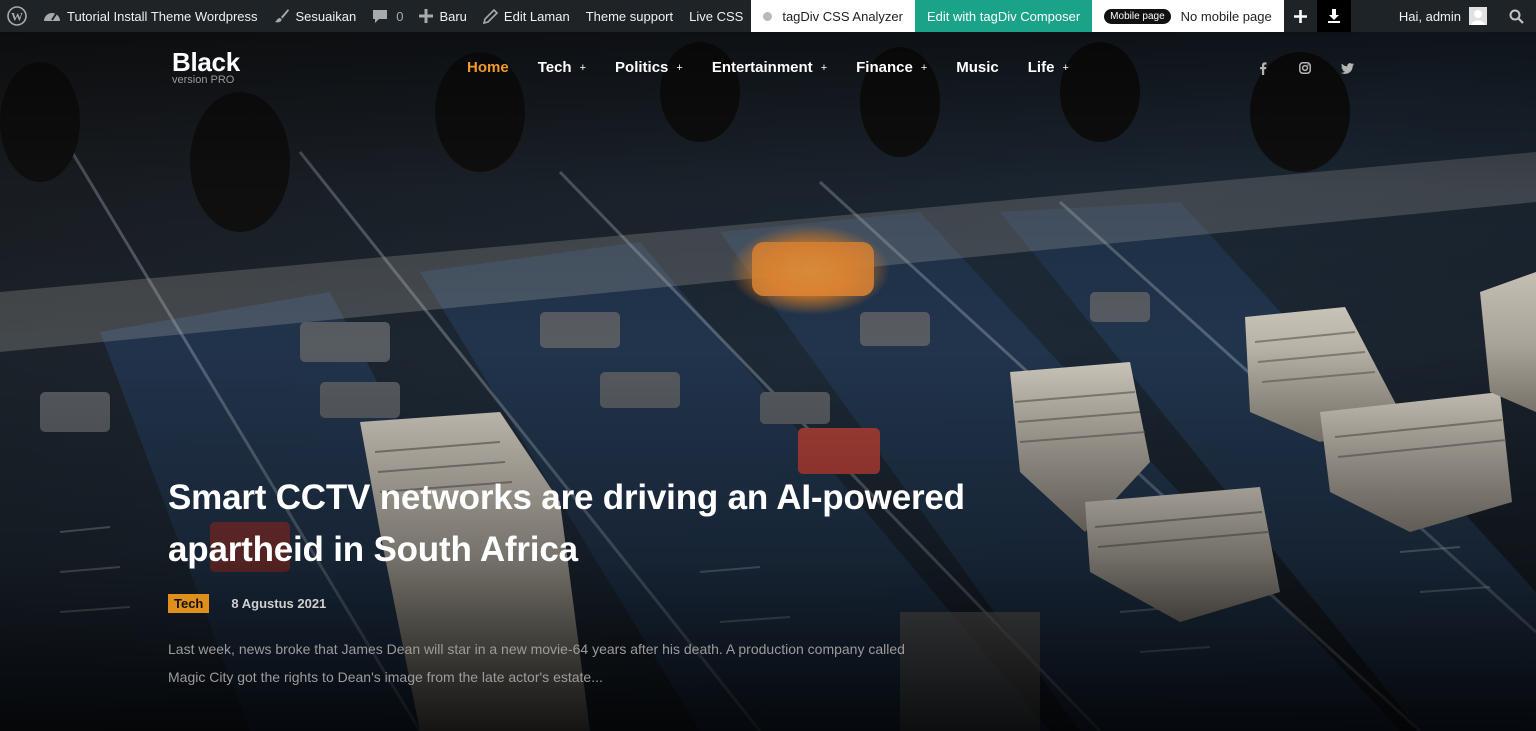 Image resolution: width=1536 pixels, height=731 pixels. I want to click on nav-item-finance: Finance +, so click(891, 67).